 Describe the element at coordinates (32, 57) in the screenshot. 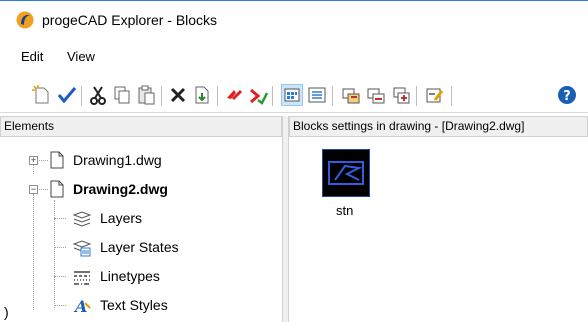

I see `menu-edit: Edit` at that location.